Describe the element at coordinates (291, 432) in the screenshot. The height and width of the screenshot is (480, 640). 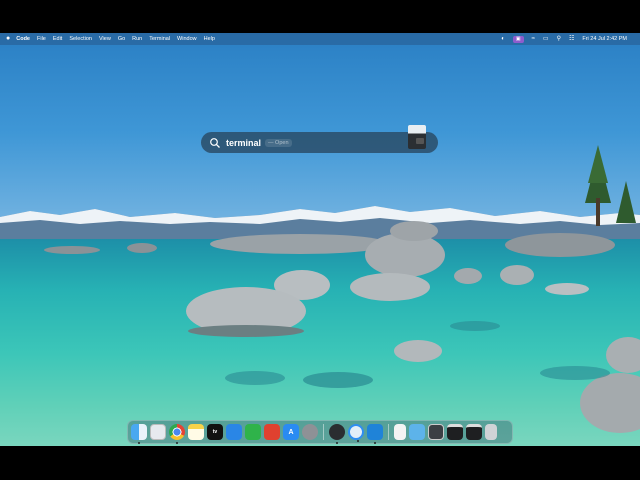
I see `app-store-icon: A` at that location.